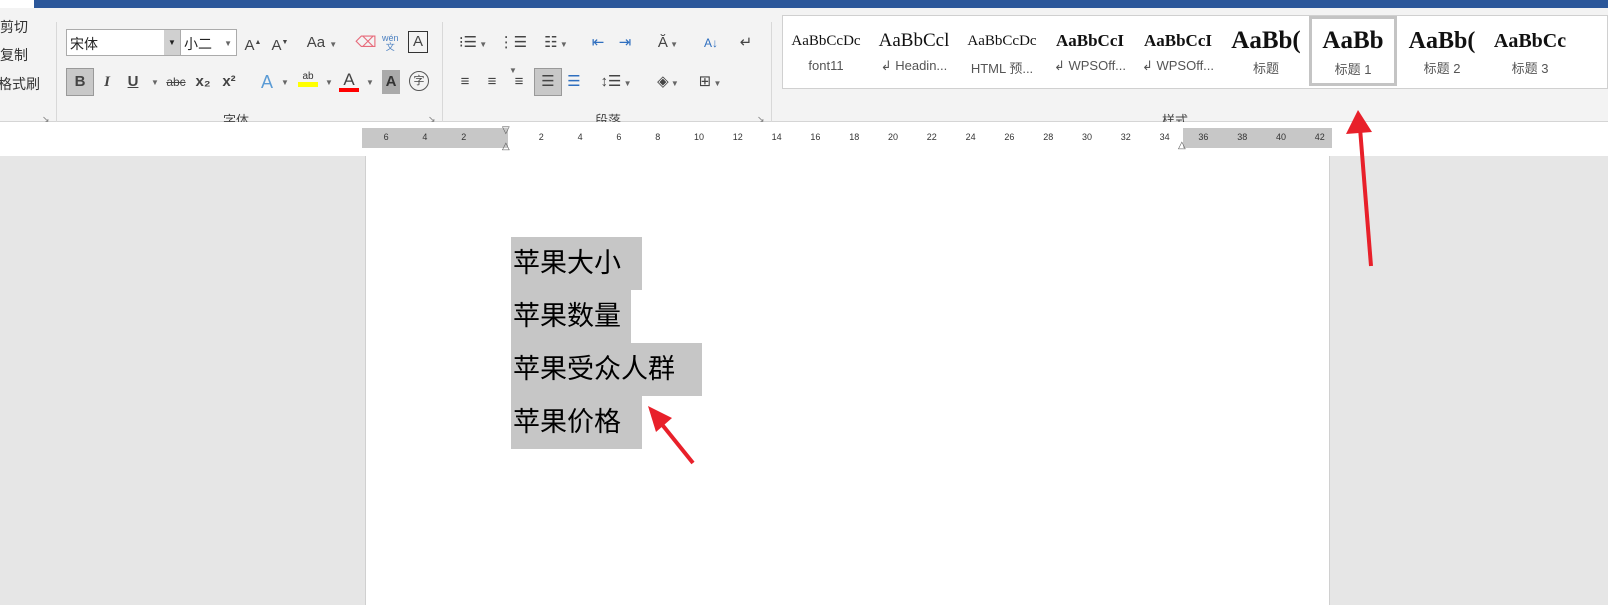  What do you see at coordinates (671, 435) in the screenshot?
I see `red-arrow-to-text` at bounding box center [671, 435].